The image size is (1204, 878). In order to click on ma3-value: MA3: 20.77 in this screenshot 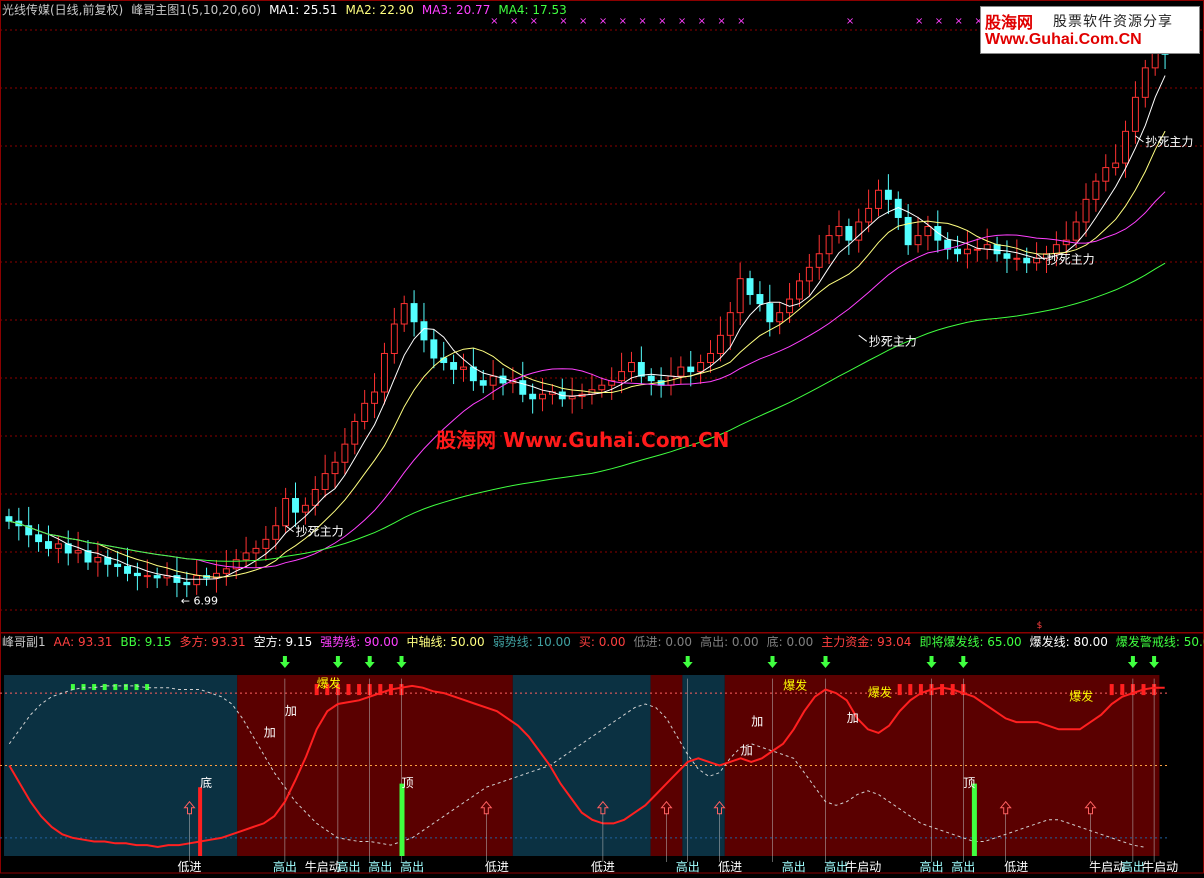, I will do `click(456, 10)`.